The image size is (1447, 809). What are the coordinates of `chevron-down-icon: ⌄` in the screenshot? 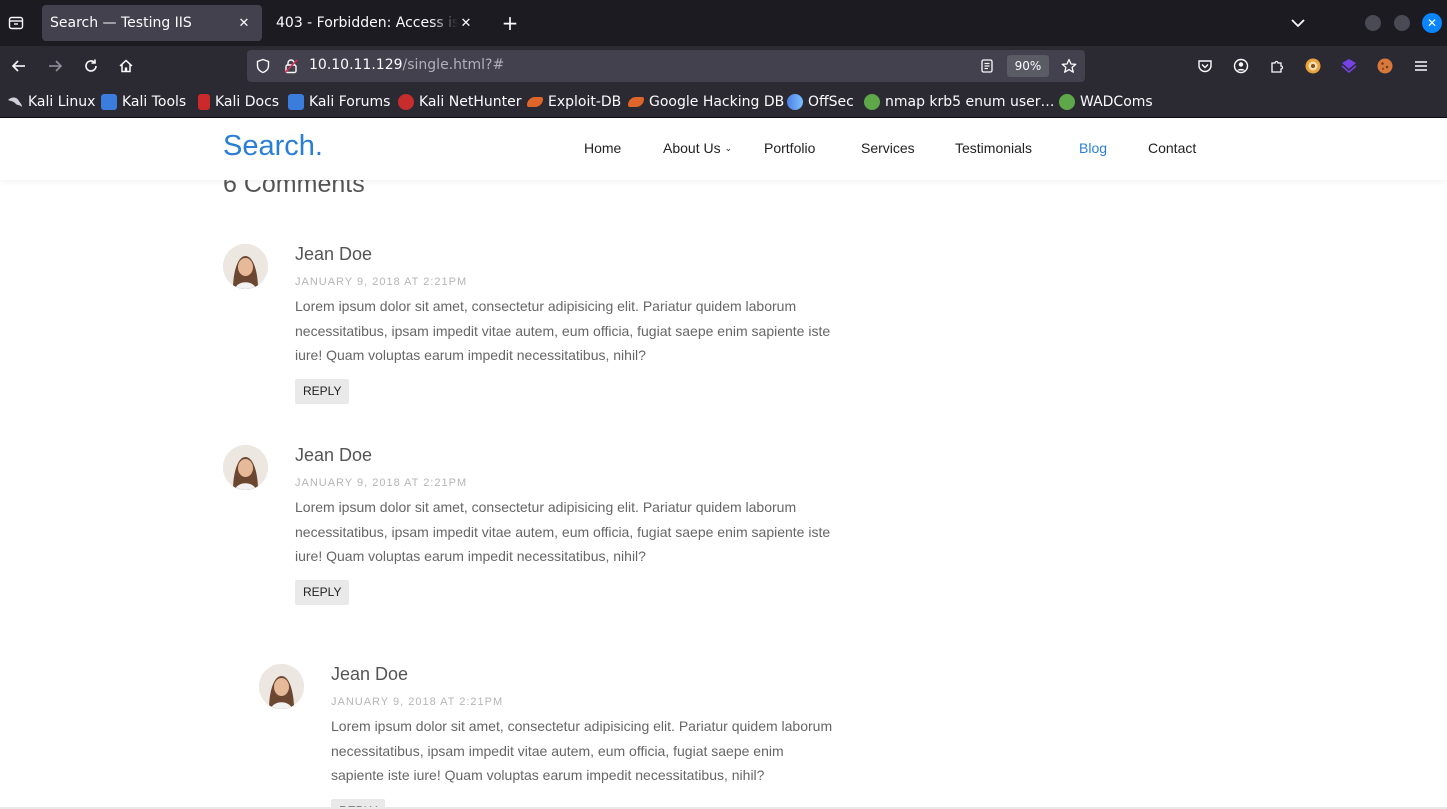 It's located at (728, 148).